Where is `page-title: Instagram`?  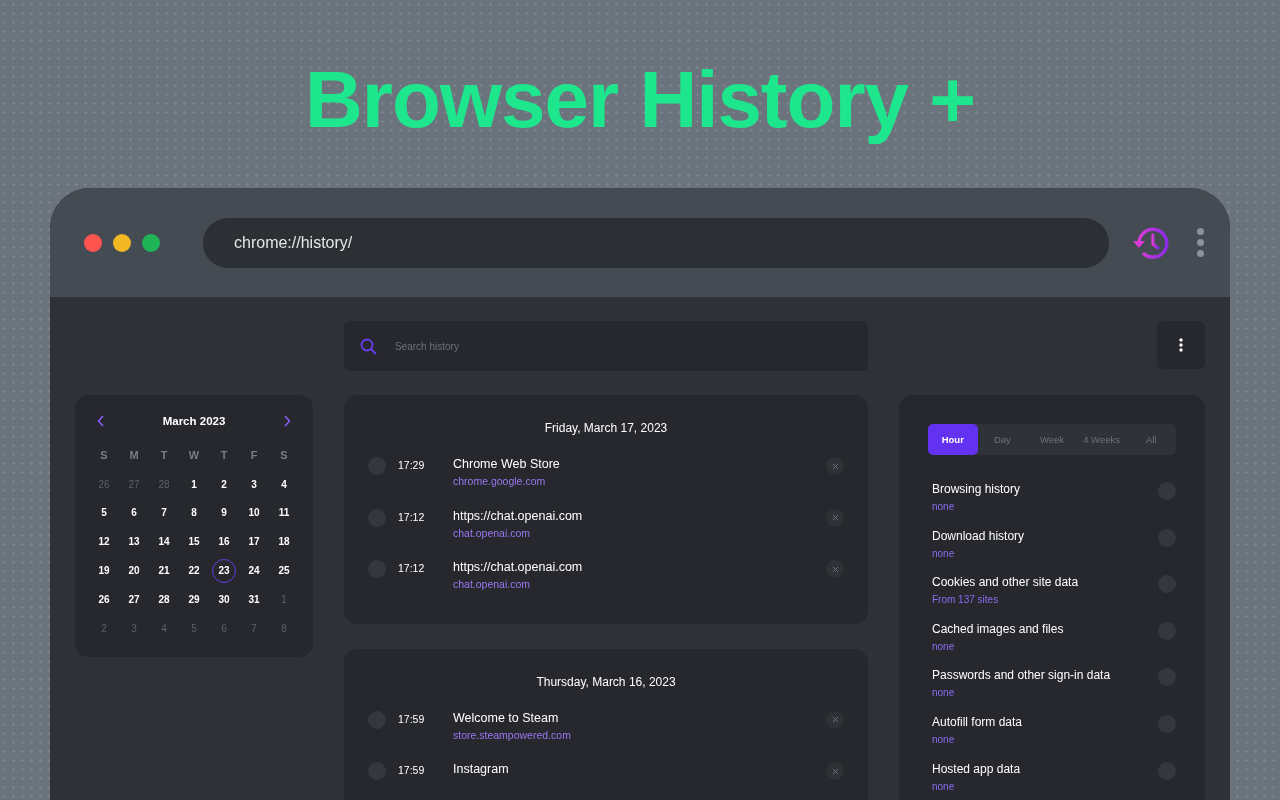
page-title: Instagram is located at coordinates (481, 769).